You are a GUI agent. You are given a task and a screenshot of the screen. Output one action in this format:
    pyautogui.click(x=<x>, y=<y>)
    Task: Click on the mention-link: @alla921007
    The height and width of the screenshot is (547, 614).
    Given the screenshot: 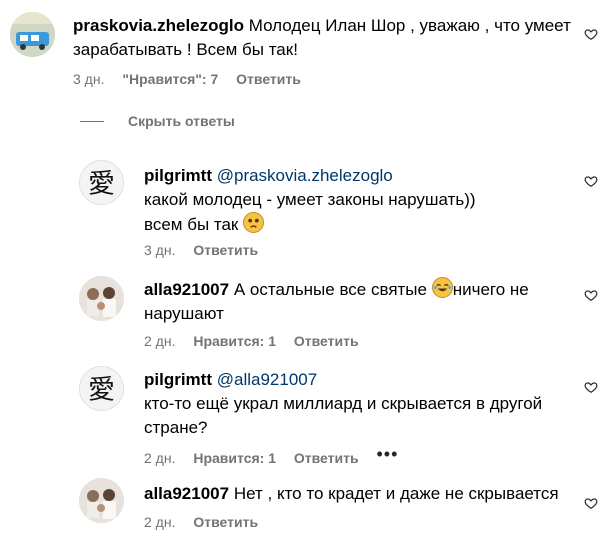 What is the action you would take?
    pyautogui.click(x=267, y=379)
    